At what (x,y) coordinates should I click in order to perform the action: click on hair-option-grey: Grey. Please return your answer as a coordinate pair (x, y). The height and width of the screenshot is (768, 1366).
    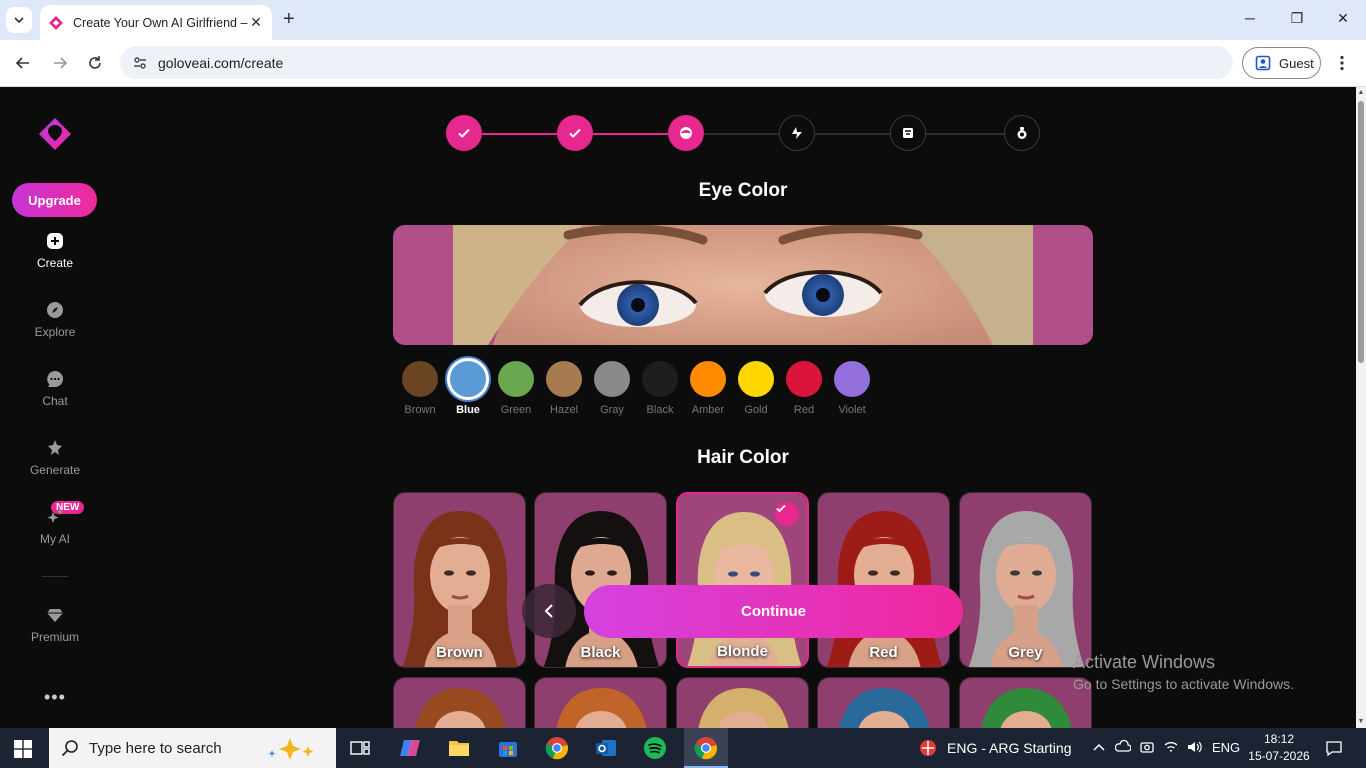
    Looking at the image, I should click on (1025, 580).